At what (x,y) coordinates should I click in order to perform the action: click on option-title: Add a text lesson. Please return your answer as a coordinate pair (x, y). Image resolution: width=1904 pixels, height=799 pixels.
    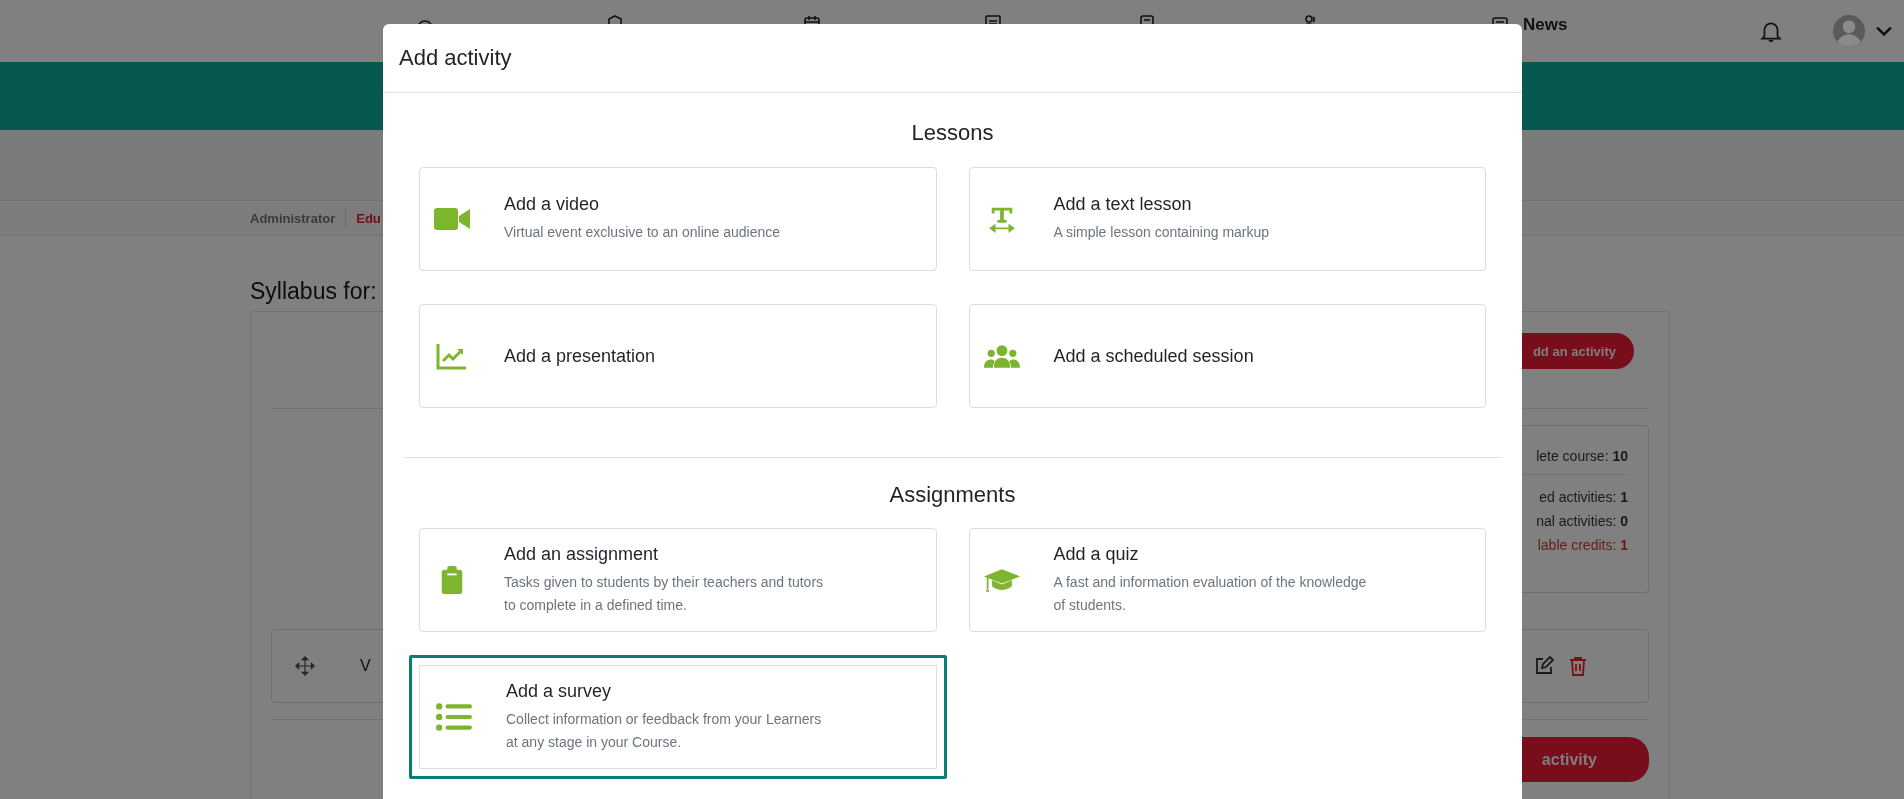
    Looking at the image, I should click on (1123, 204).